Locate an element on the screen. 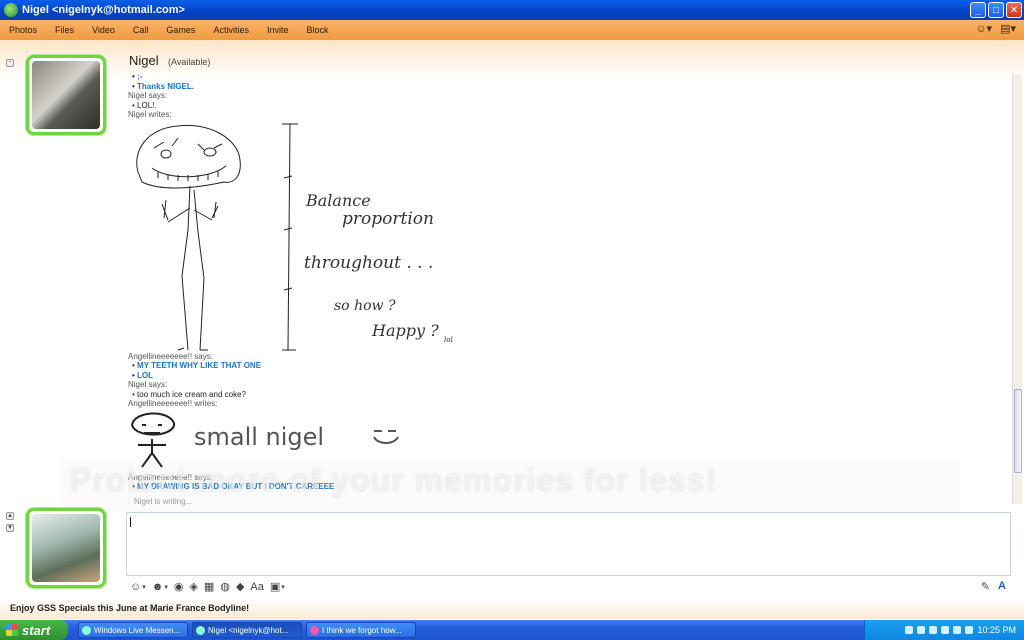 Image resolution: width=1024 pixels, height=640 pixels. start-button: start is located at coordinates (34, 630).